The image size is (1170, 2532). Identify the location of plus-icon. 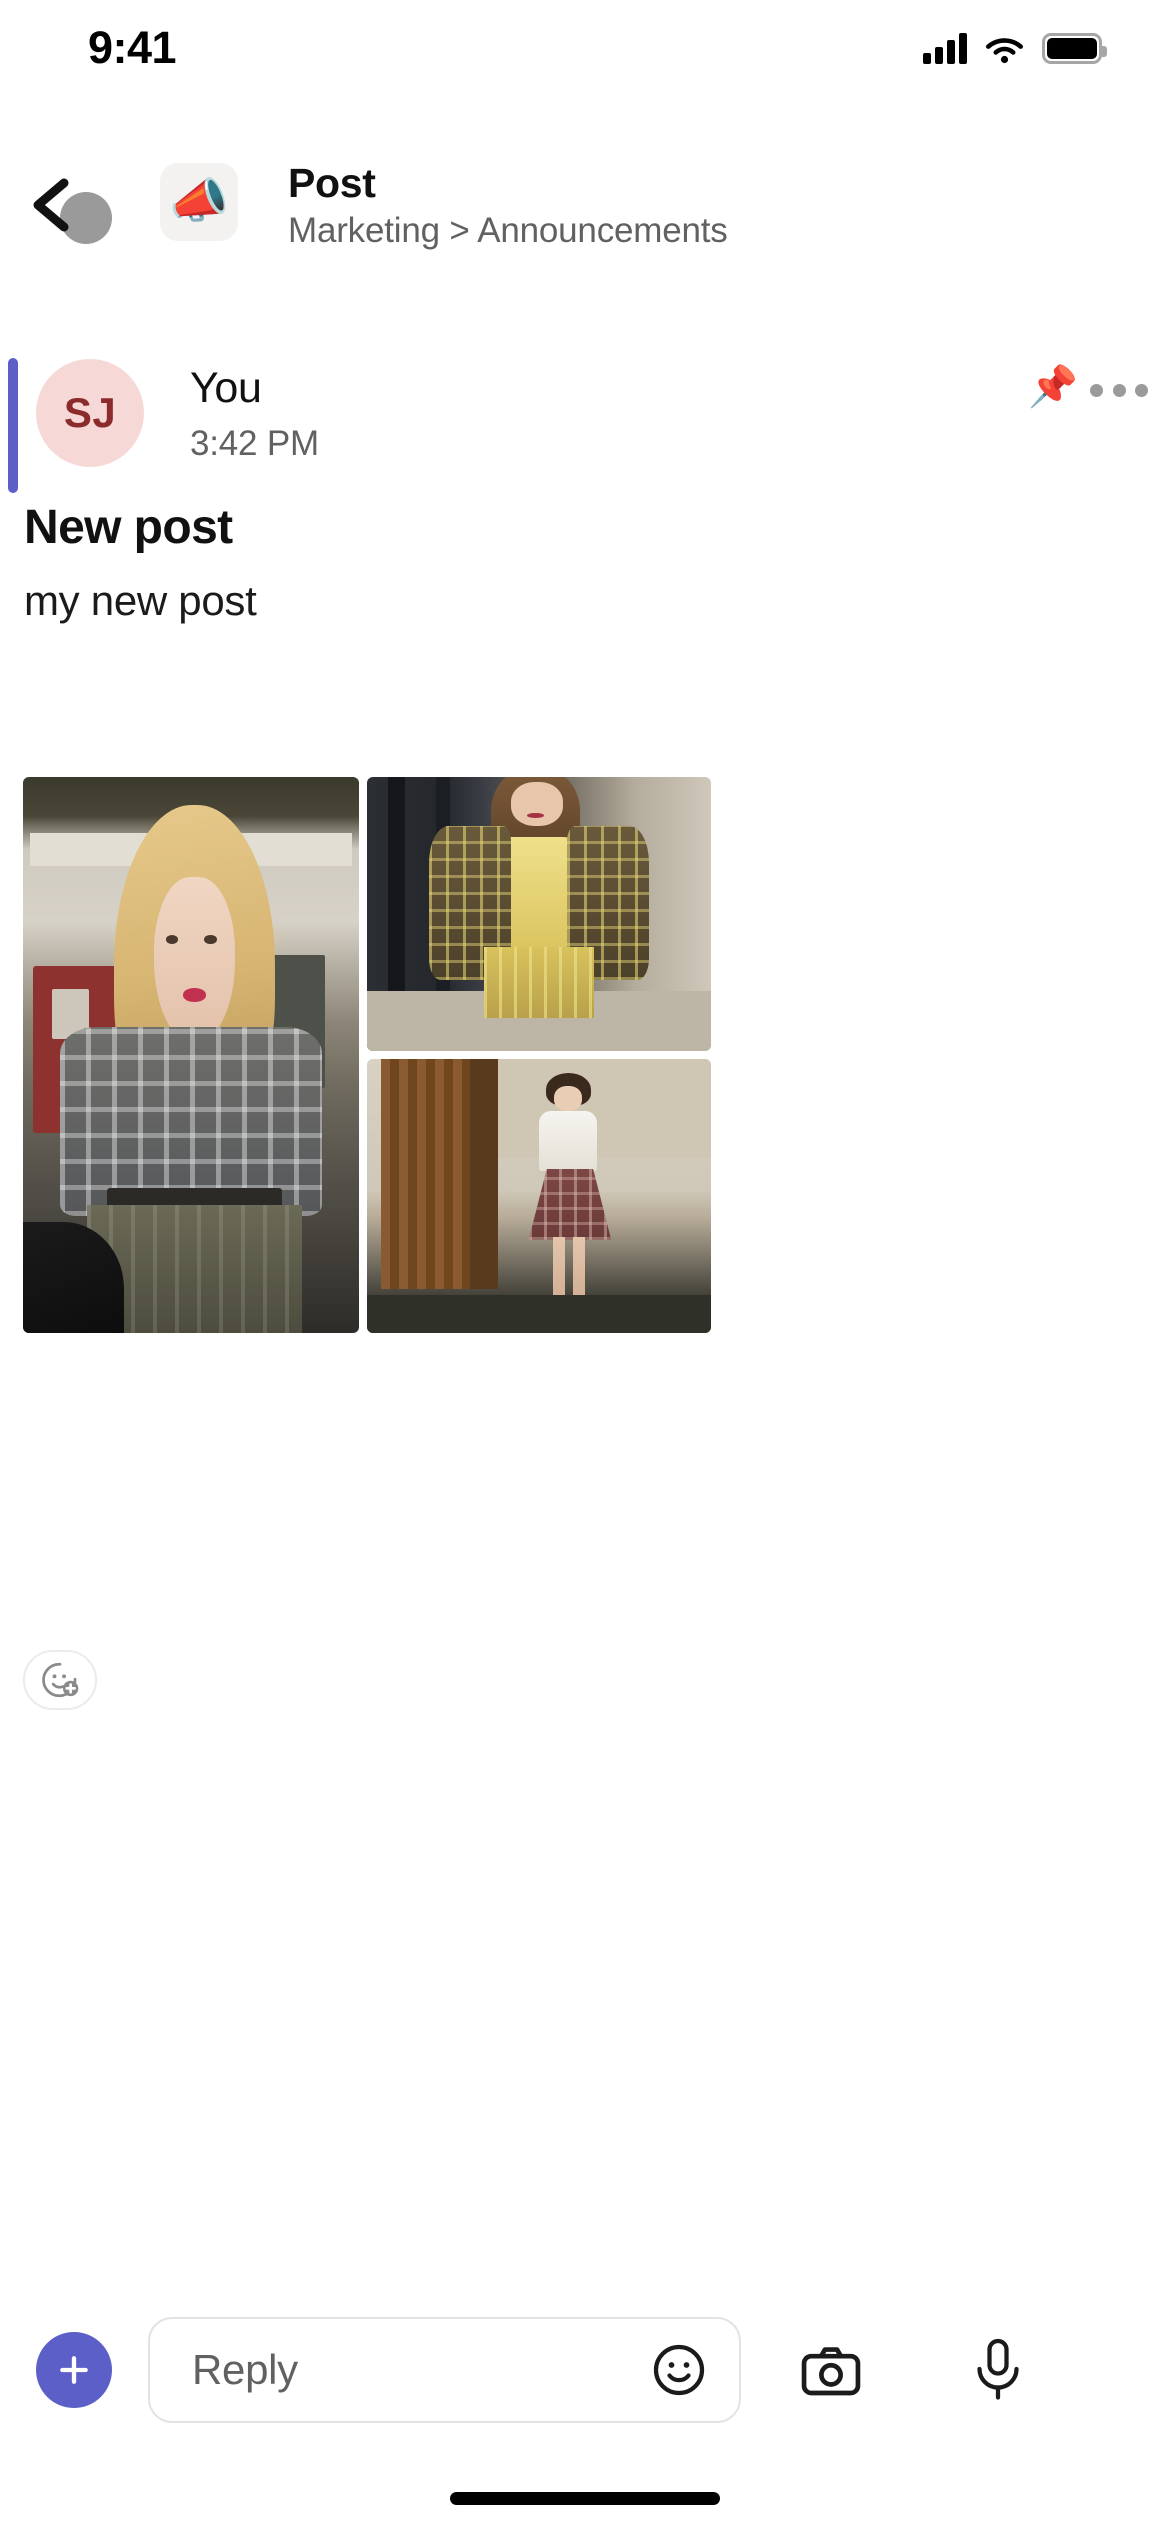
(74, 2370).